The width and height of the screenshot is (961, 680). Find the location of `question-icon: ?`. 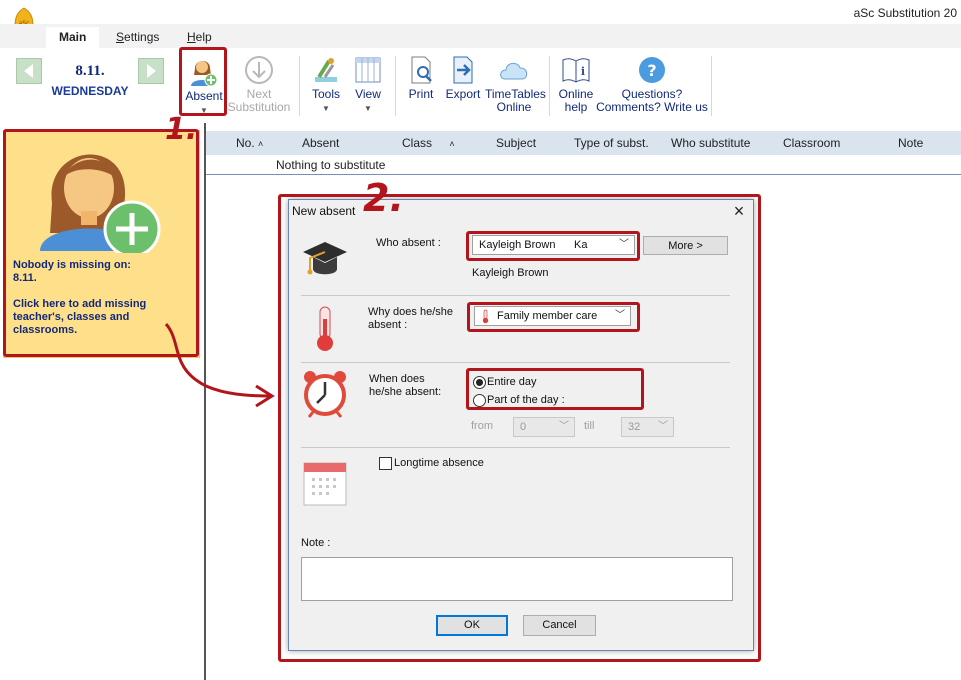

question-icon: ? is located at coordinates (652, 70).